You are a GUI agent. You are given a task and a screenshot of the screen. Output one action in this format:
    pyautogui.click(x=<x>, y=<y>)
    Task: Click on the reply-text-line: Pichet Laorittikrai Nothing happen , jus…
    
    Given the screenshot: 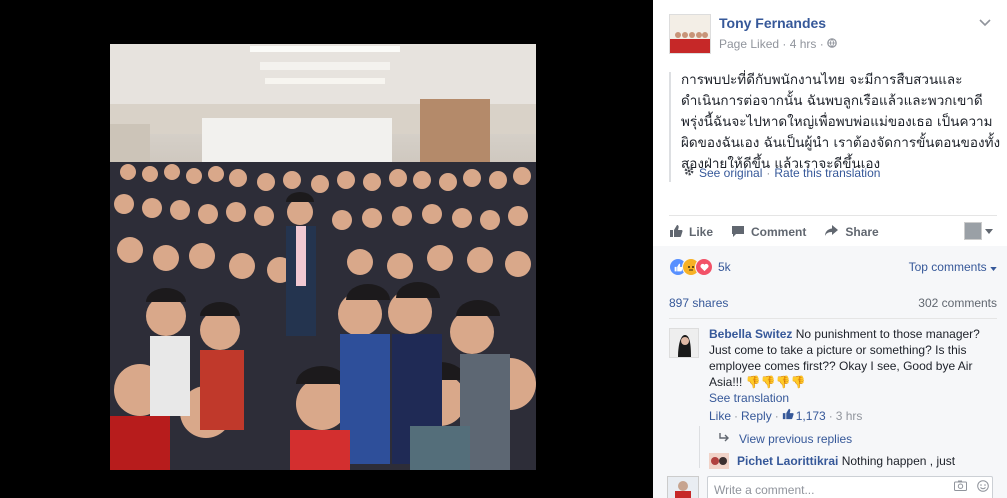 What is the action you would take?
    pyautogui.click(x=846, y=461)
    